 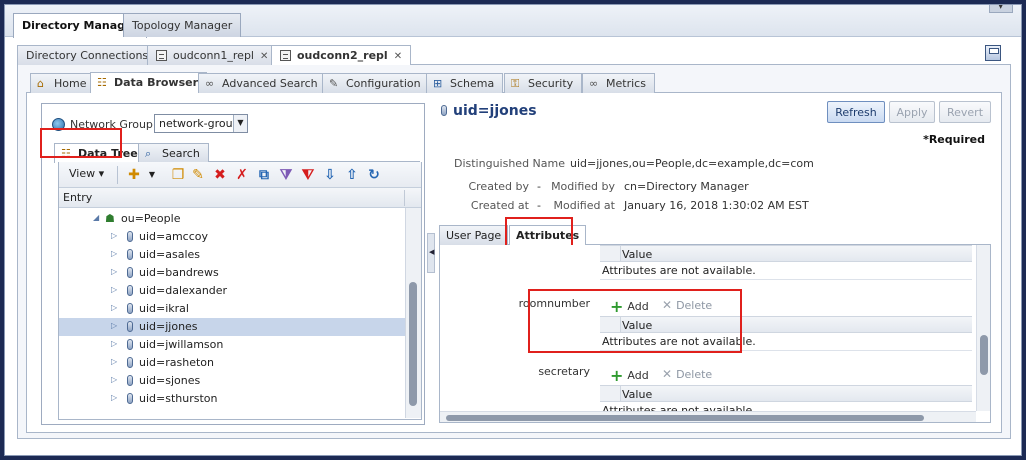 I want to click on tab-data-browser: ☷ Data Browser, so click(x=149, y=83).